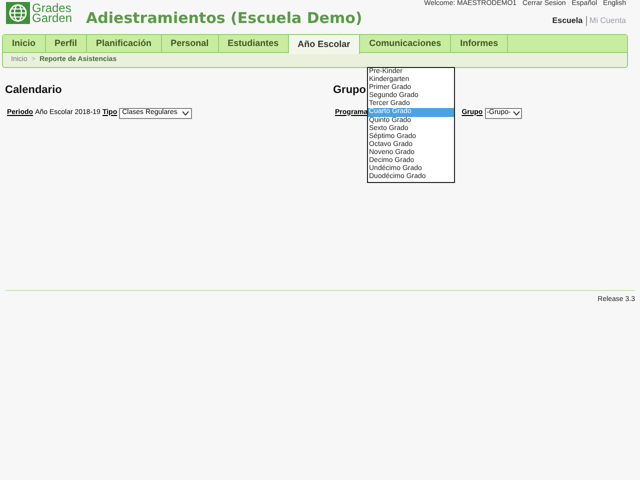 This screenshot has width=640, height=480. What do you see at coordinates (406, 44) in the screenshot?
I see `nav-tab: Comunicaciones` at bounding box center [406, 44].